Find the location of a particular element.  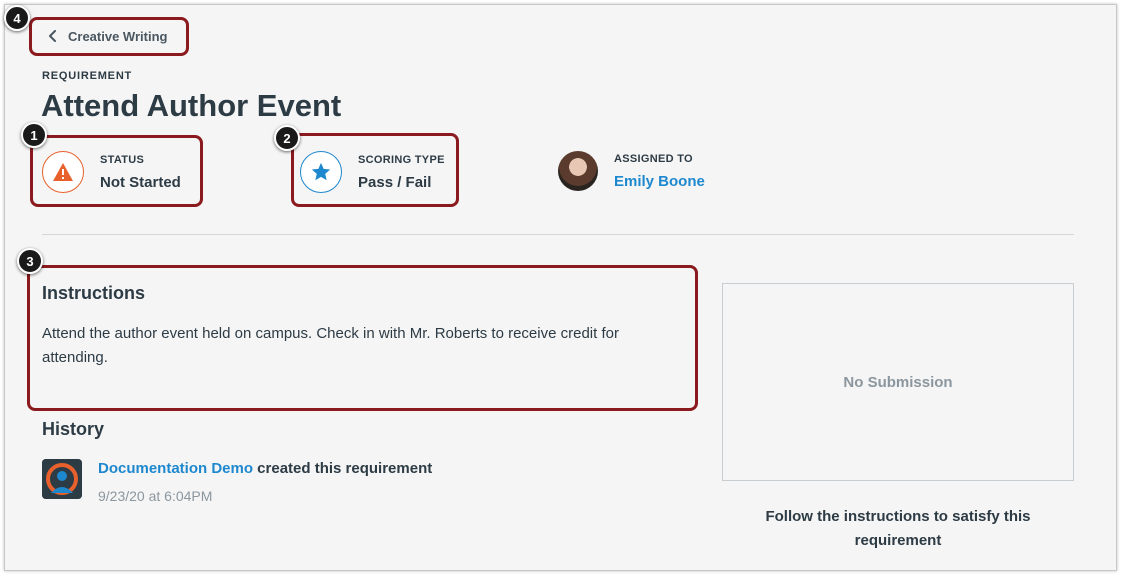

no-submission-label: No Submission is located at coordinates (898, 382).